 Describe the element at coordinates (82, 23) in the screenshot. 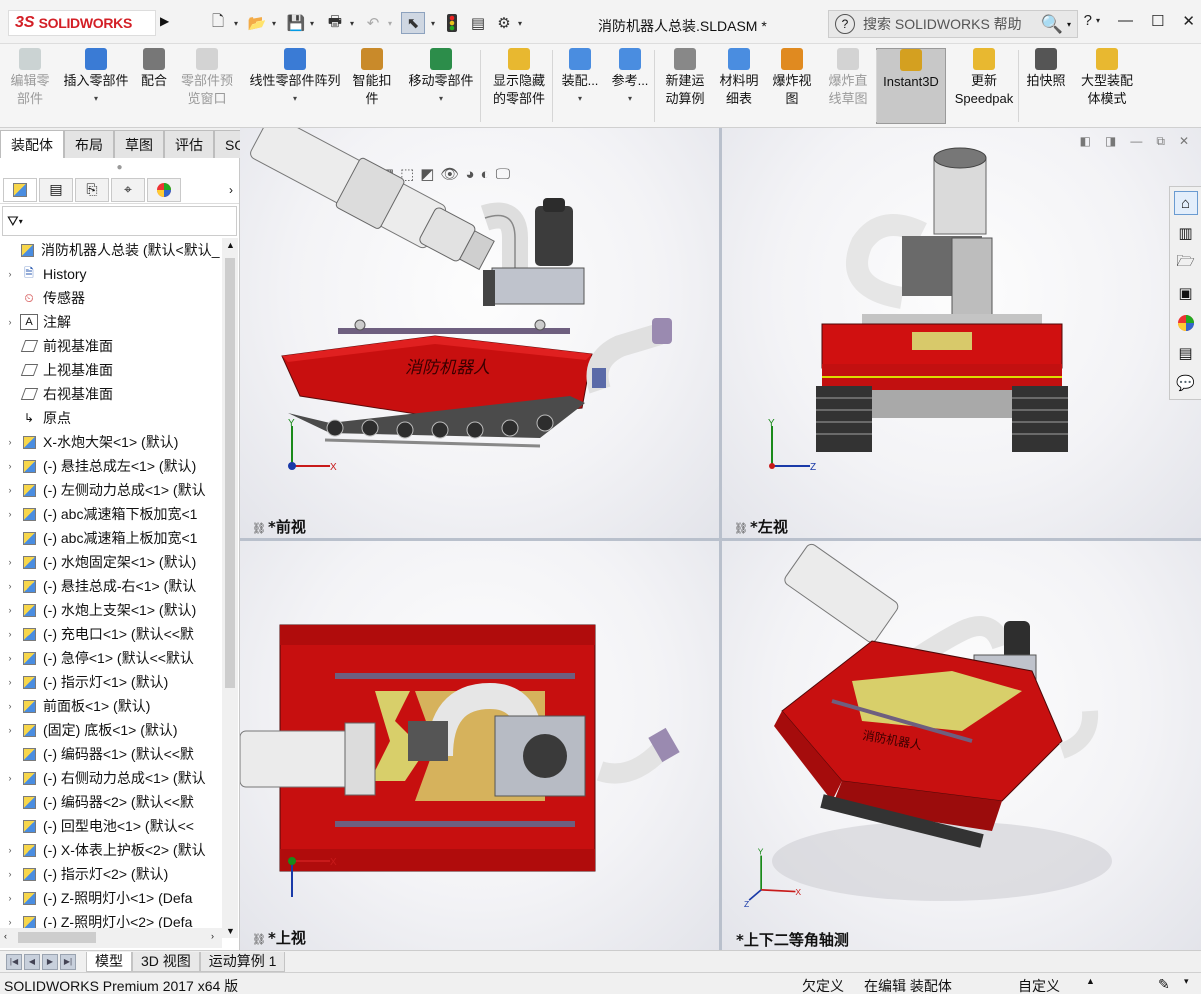

I see `solidworks-logo: 3S SOLIDWORKS` at that location.